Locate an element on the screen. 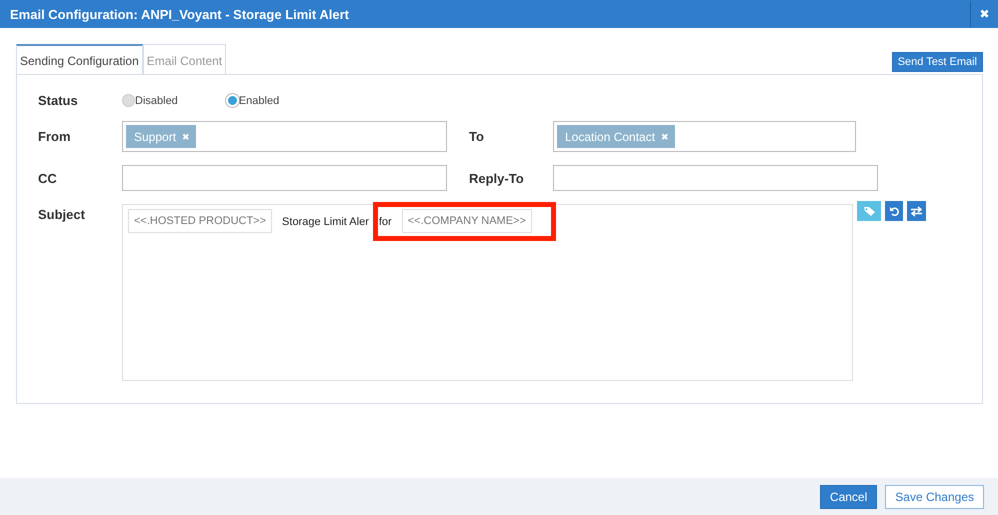  swap-button is located at coordinates (916, 211).